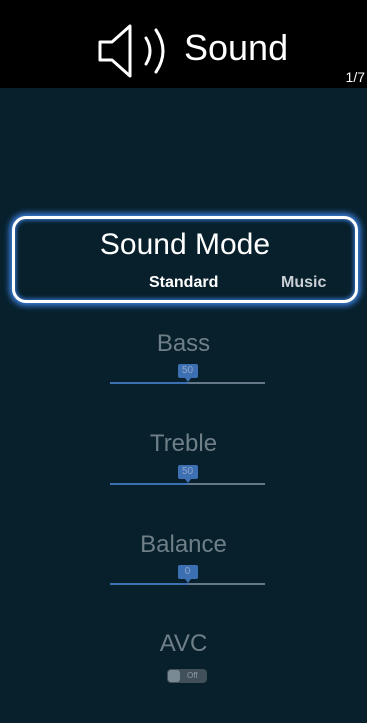 This screenshot has width=367, height=723. What do you see at coordinates (183, 643) in the screenshot?
I see `avc-label: AVC` at bounding box center [183, 643].